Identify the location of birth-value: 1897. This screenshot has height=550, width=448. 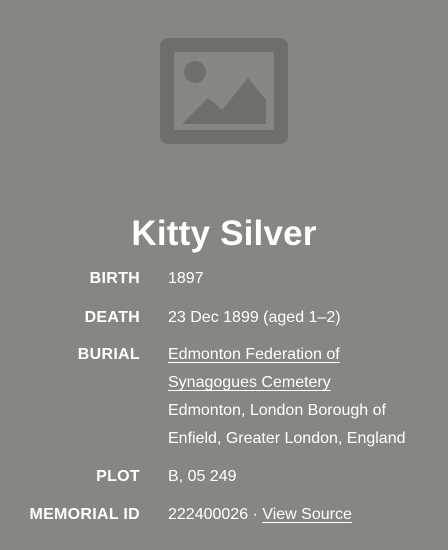
(186, 278).